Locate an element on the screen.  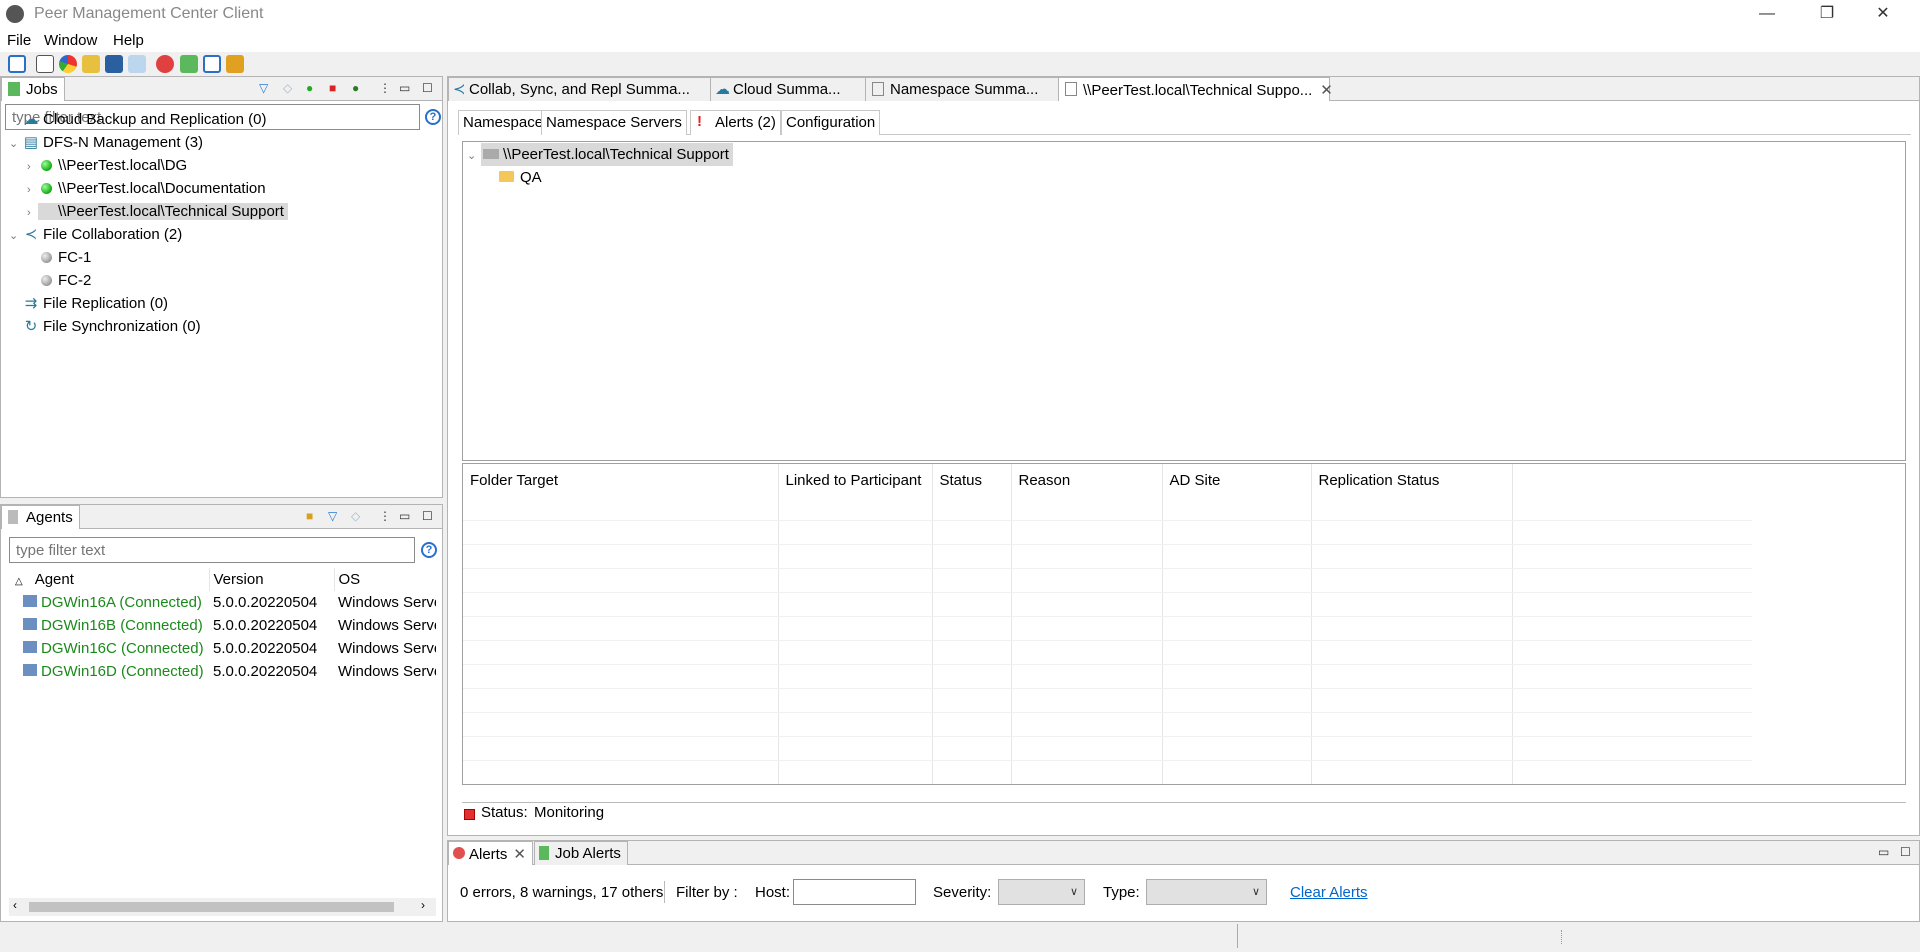
column-header is located at coordinates (1632, 480).